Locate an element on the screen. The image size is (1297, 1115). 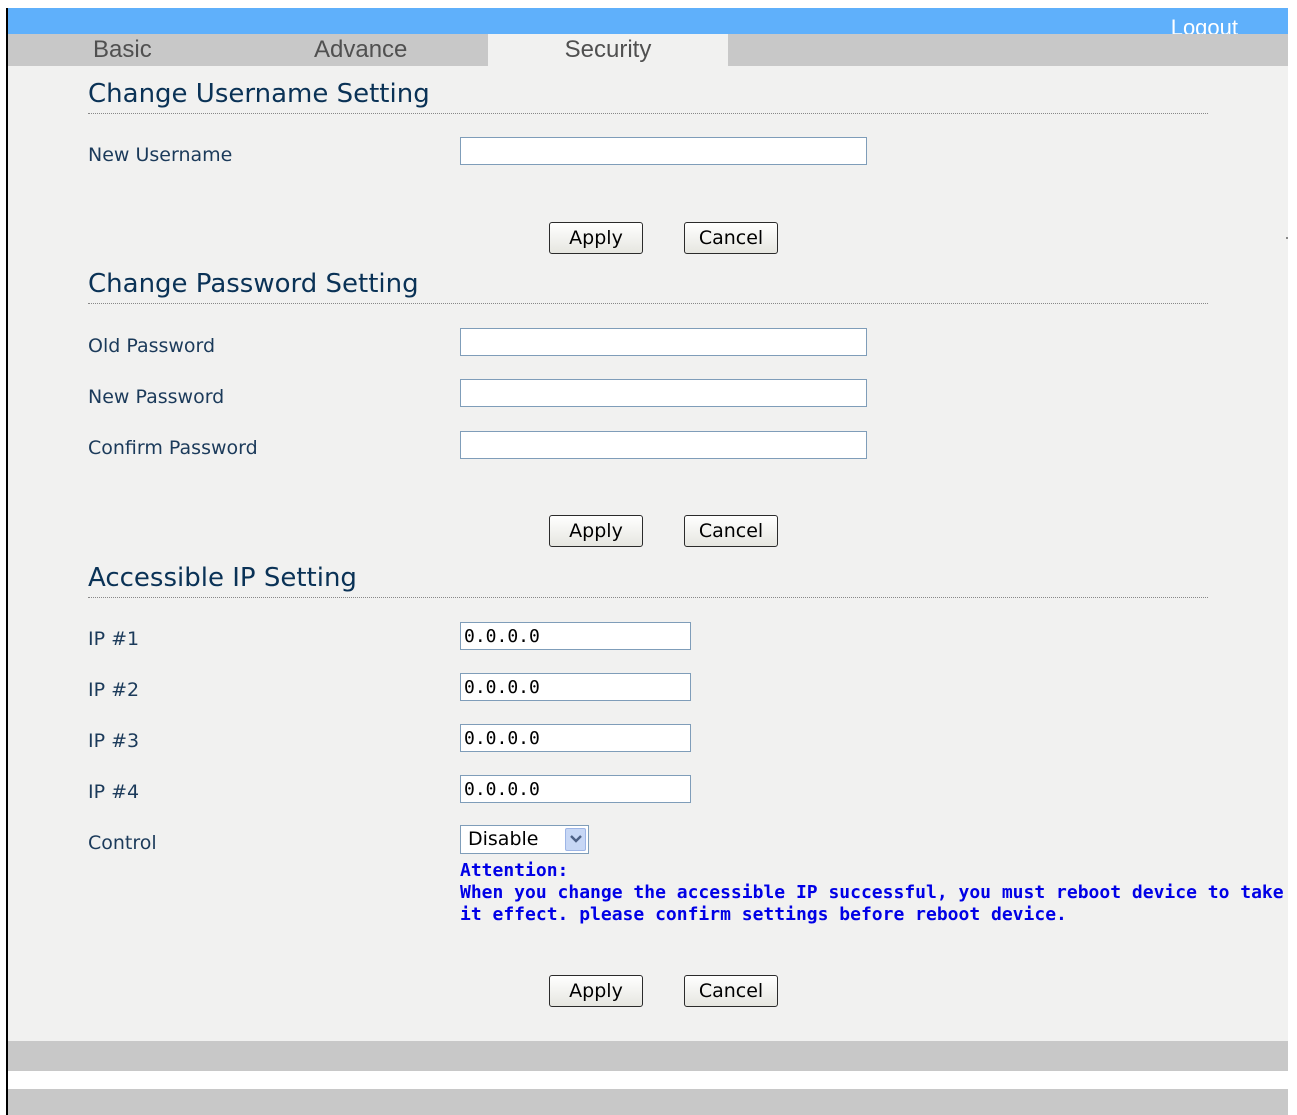
control-select: Disable is located at coordinates (524, 839).